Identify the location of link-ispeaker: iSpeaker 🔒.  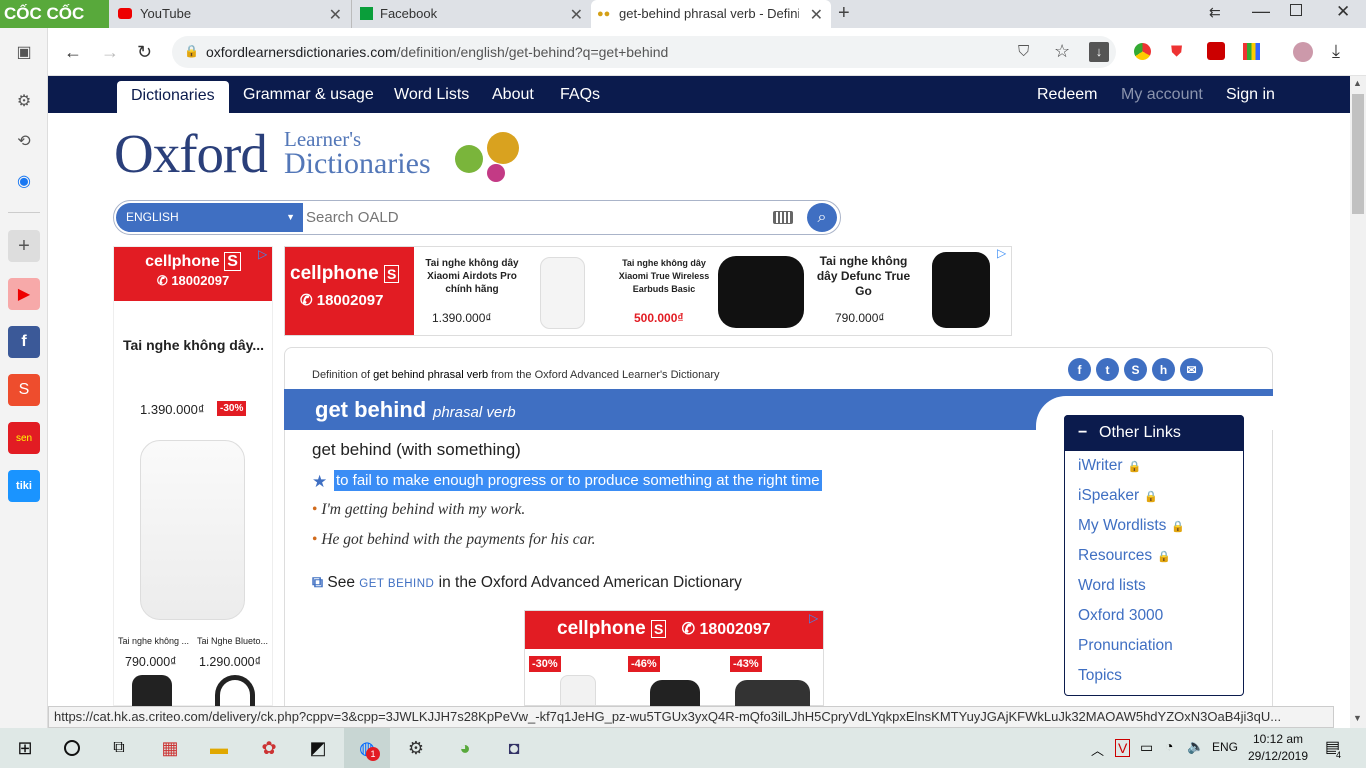
(1118, 496).